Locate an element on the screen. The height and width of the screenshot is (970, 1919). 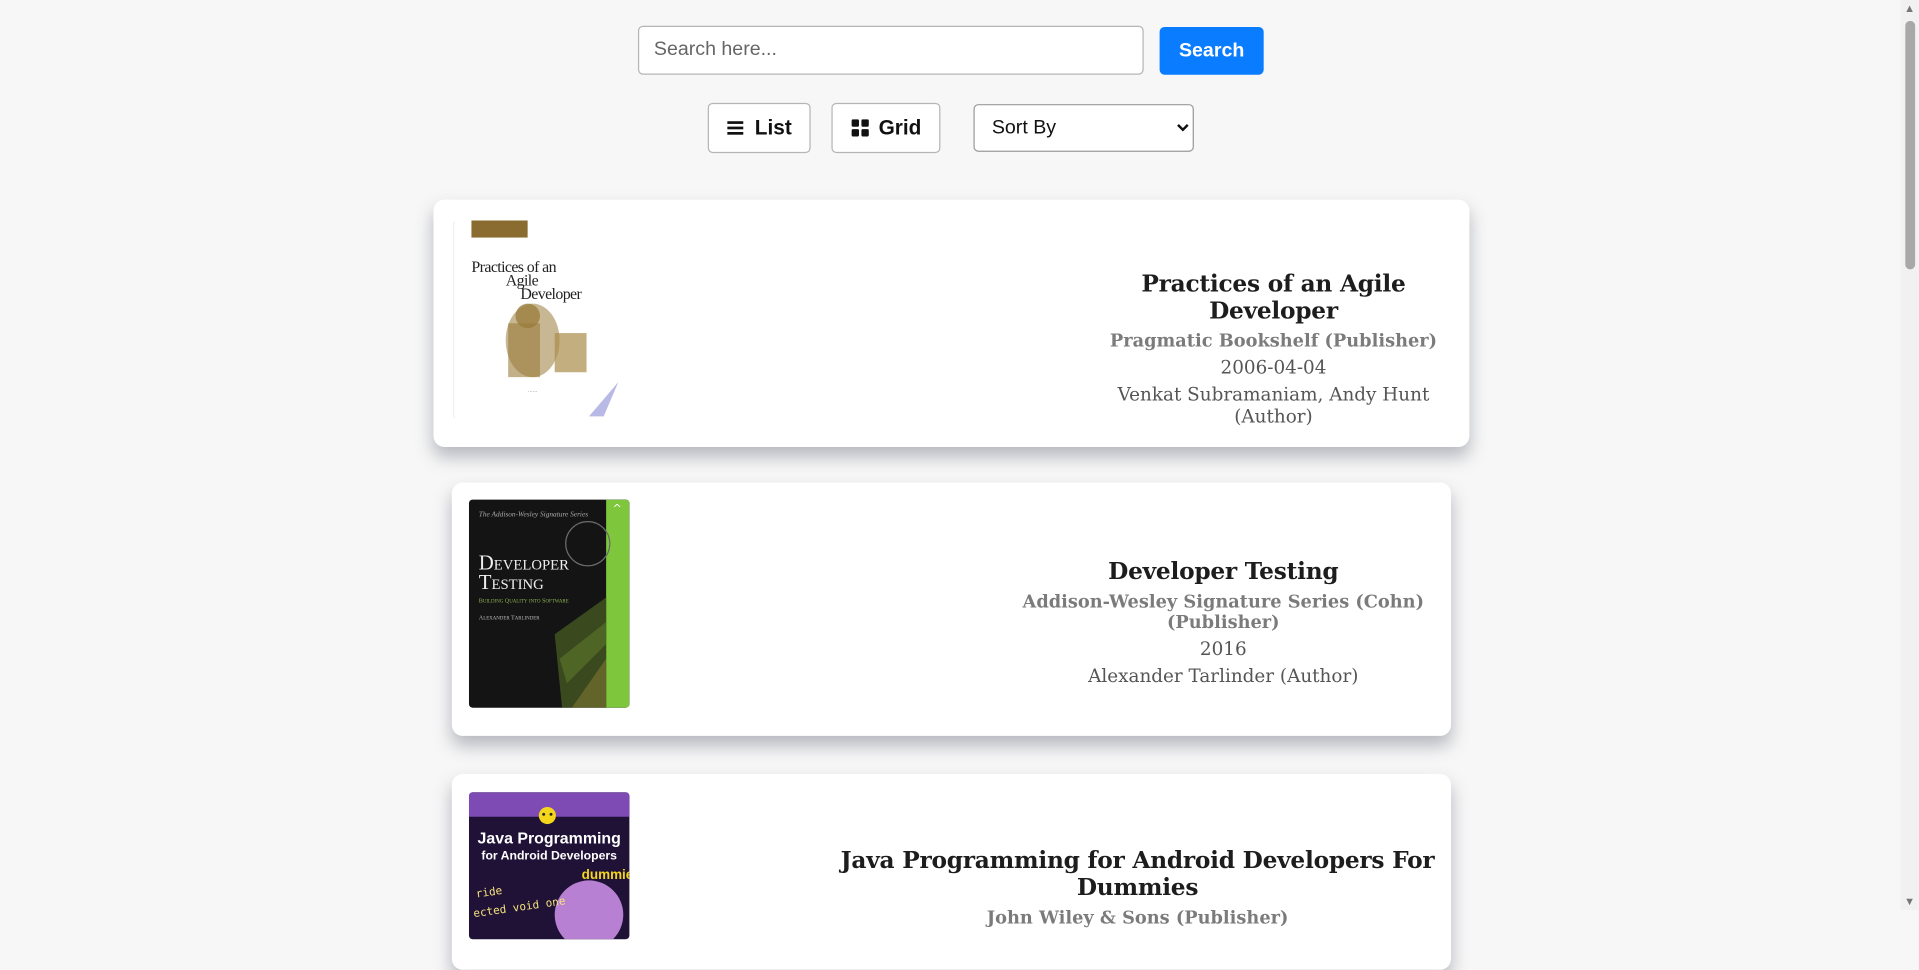
book-authors: Venkat Subramaniam, Andy Hunt (Author) is located at coordinates (1273, 405).